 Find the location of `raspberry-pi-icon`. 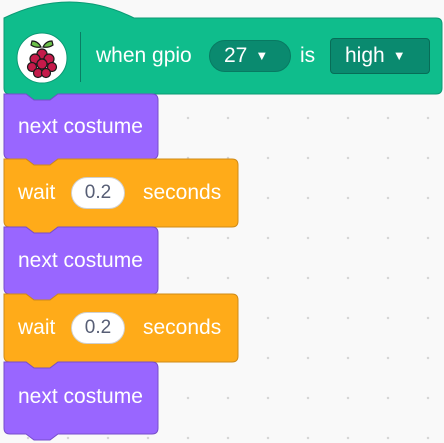

raspberry-pi-icon is located at coordinates (42, 58).